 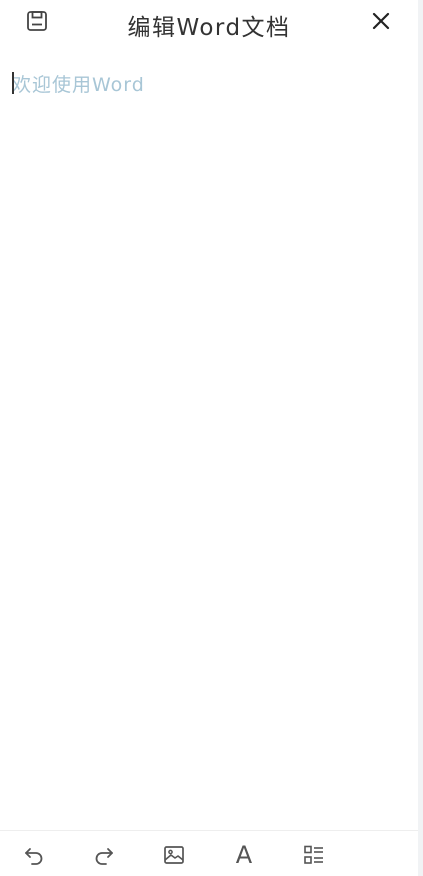 I want to click on undo-button, so click(x=34, y=855).